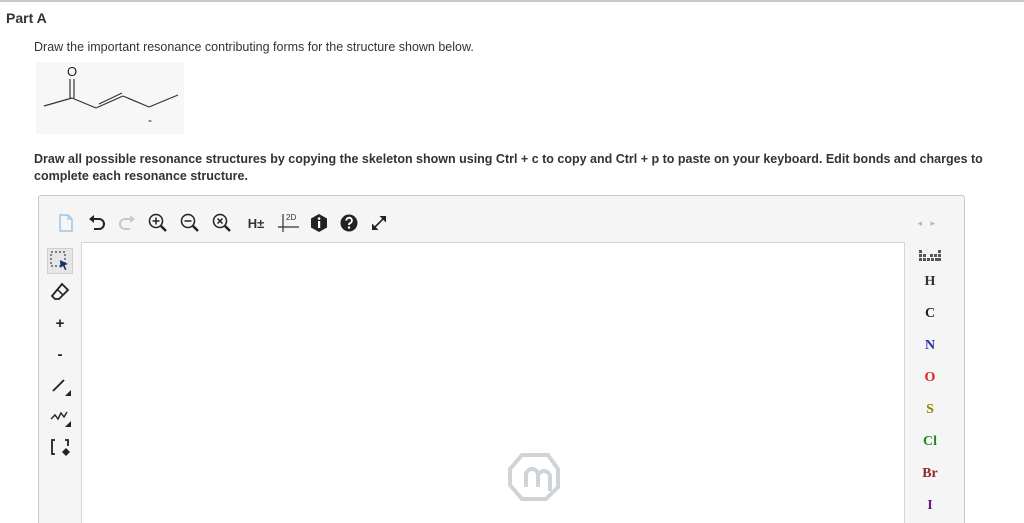  I want to click on new-document-icon, so click(66, 223).